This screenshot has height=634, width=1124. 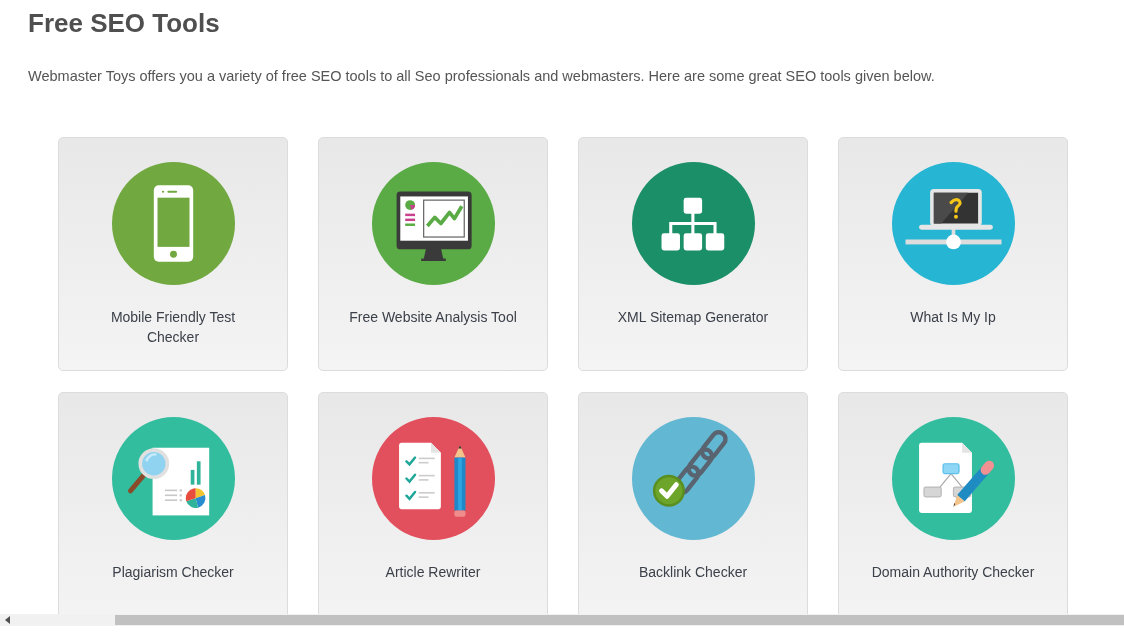 What do you see at coordinates (124, 23) in the screenshot?
I see `page-title: Free SEO Tools` at bounding box center [124, 23].